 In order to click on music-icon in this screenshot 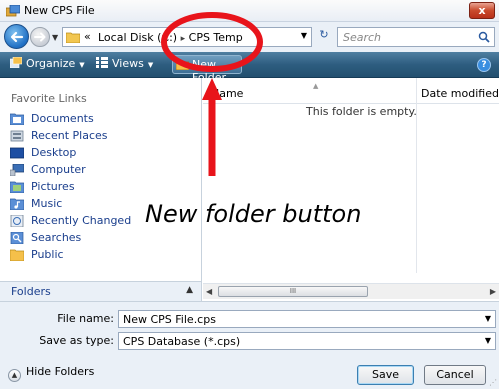, I will do `click(17, 204)`.